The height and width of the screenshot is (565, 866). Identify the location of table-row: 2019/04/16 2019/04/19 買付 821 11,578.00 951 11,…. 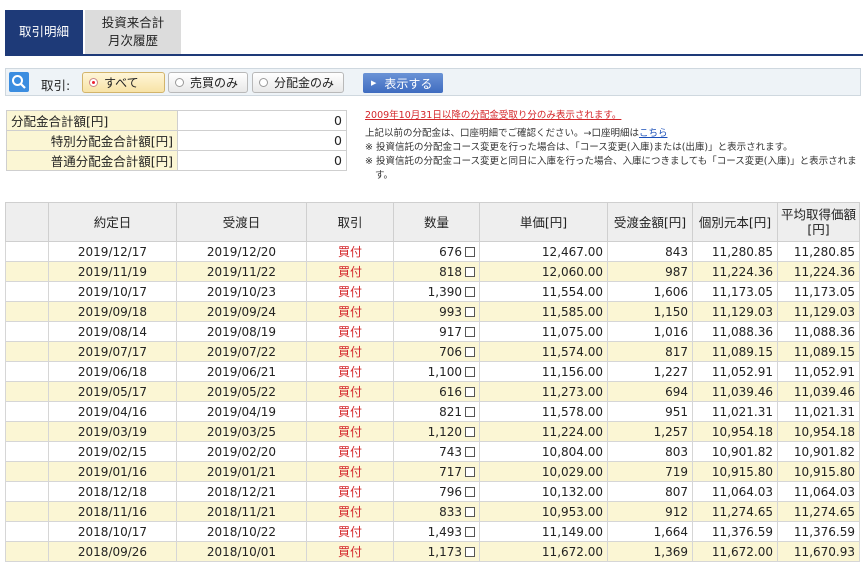
(432, 411).